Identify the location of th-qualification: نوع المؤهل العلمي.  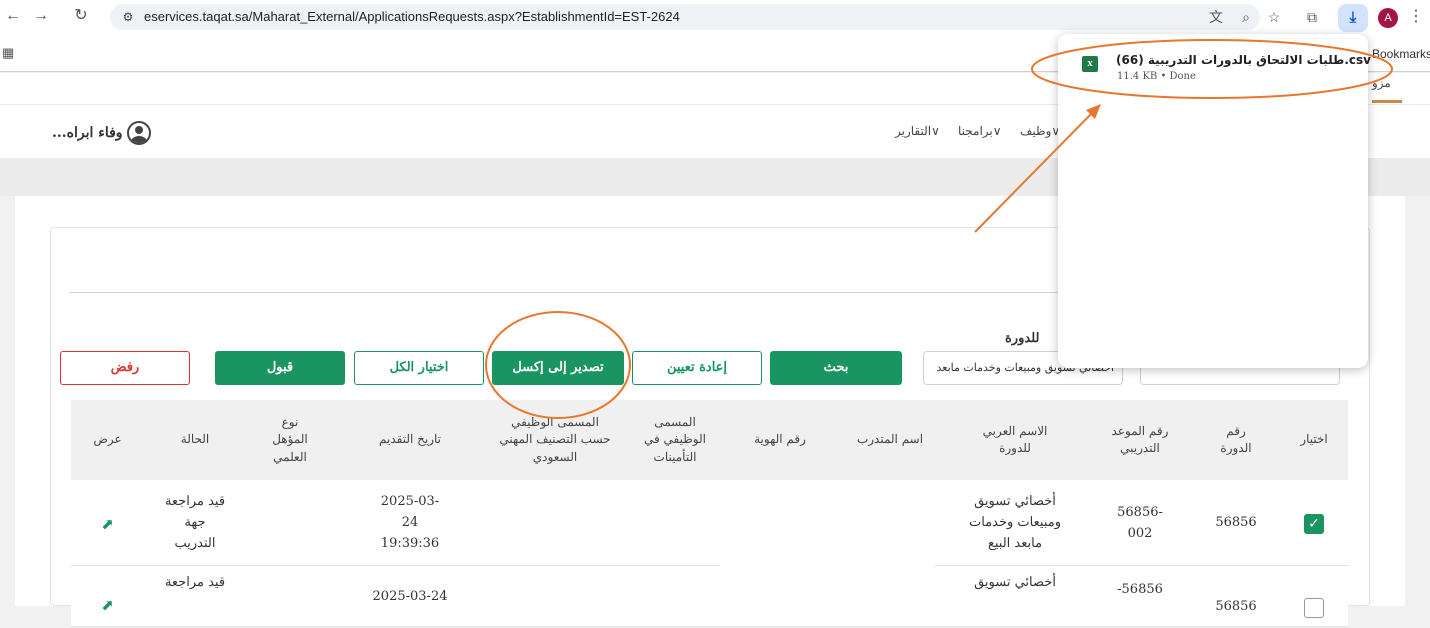
(290, 439).